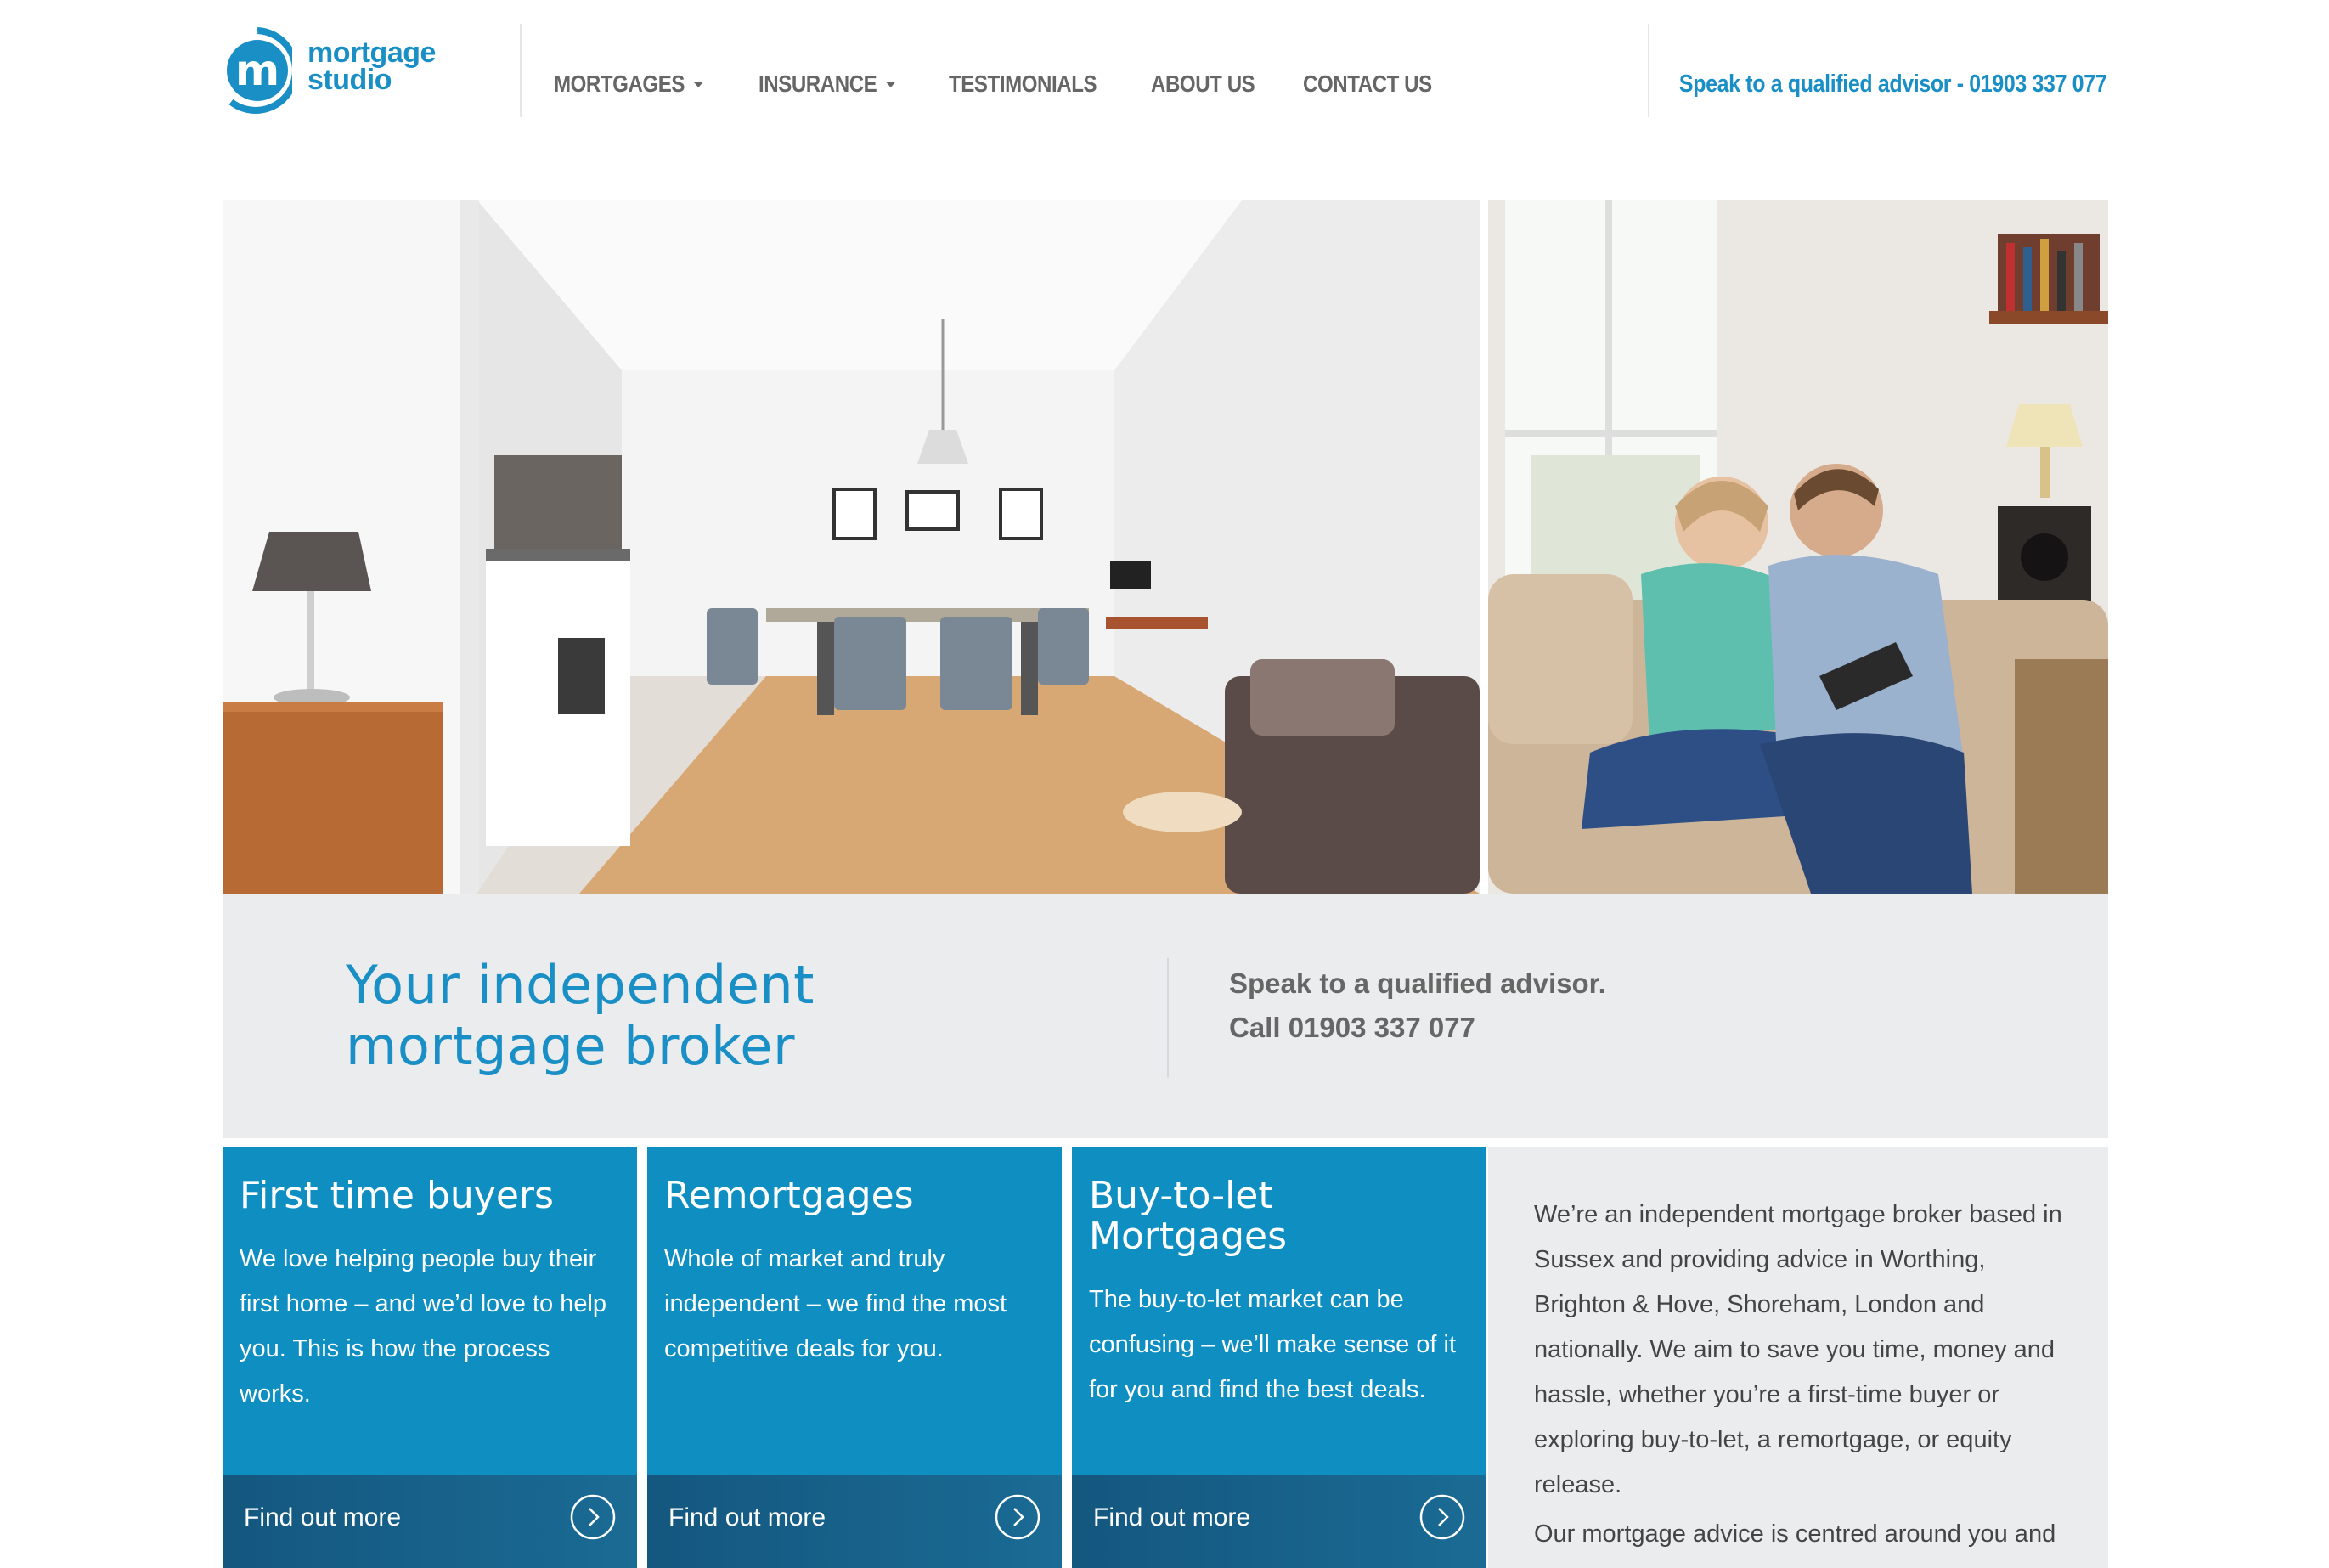 The image size is (2329, 1568). What do you see at coordinates (521, 71) in the screenshot?
I see `header-divider-left` at bounding box center [521, 71].